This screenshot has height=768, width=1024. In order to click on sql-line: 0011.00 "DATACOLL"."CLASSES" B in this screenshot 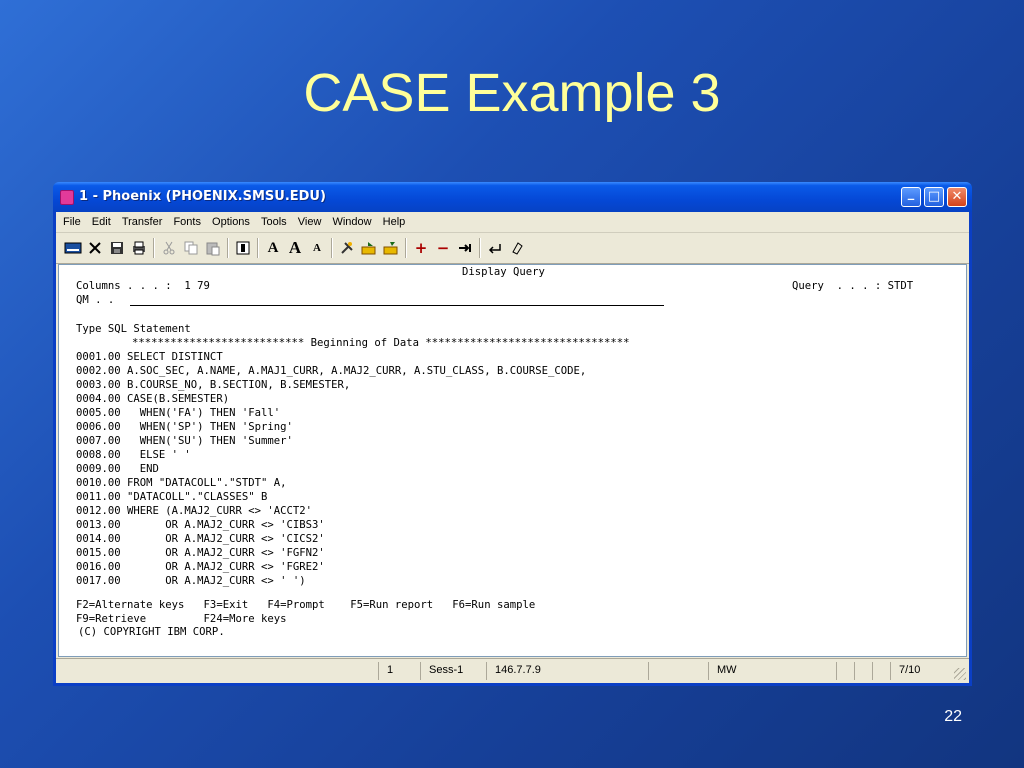, I will do `click(171, 497)`.